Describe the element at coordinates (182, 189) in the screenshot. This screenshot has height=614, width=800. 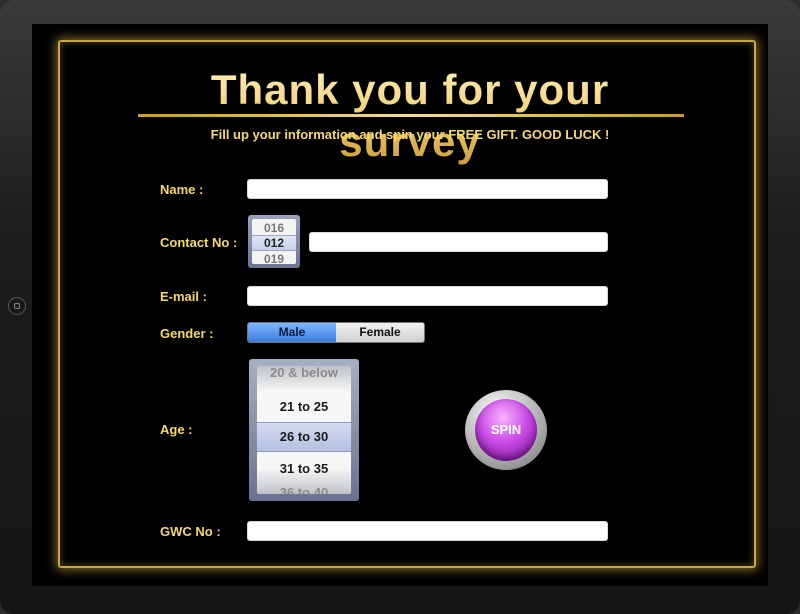
I see `name-label: Name :` at that location.